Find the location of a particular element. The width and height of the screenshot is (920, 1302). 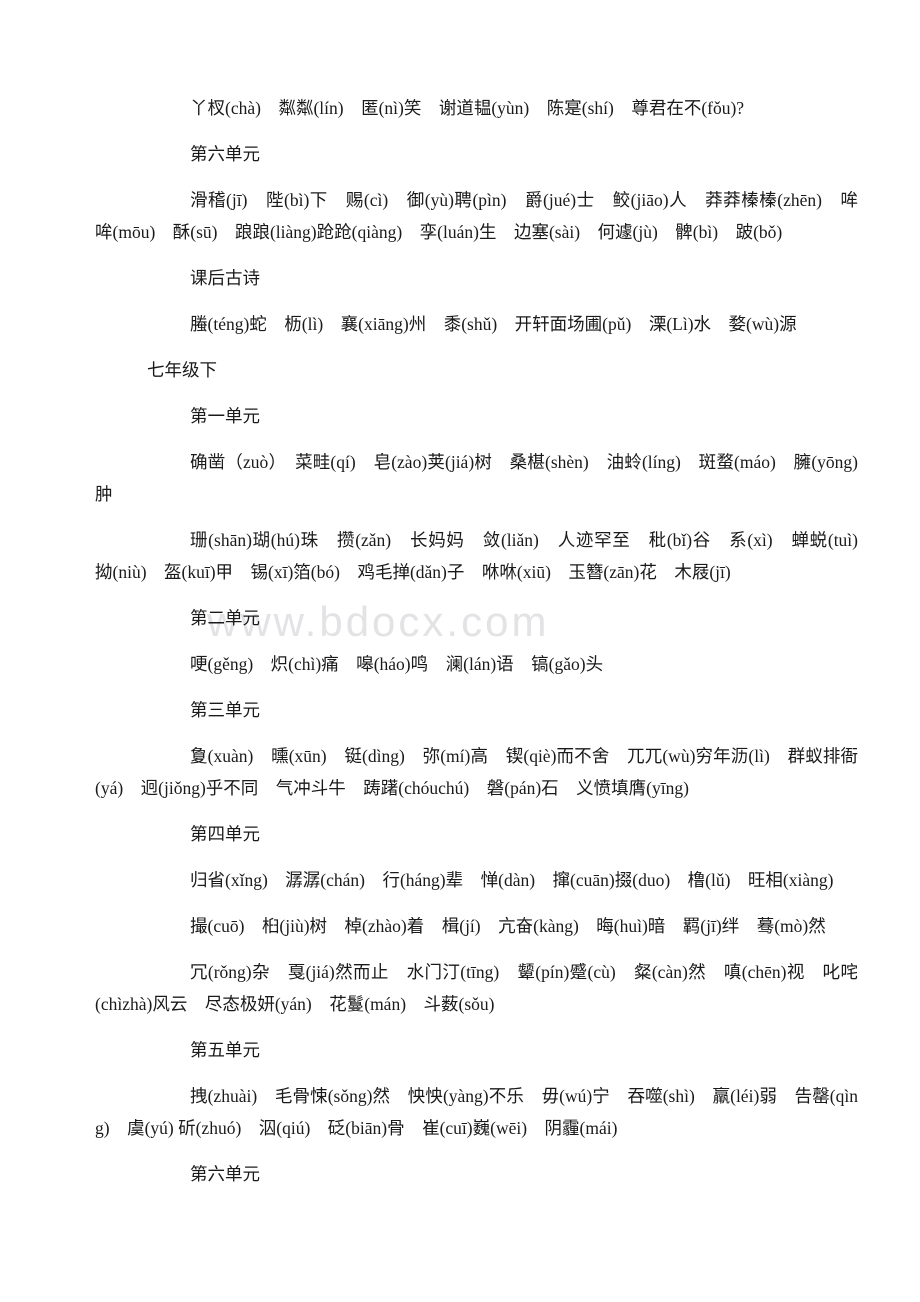

heading-unit-1: 第一单元 is located at coordinates (225, 416).